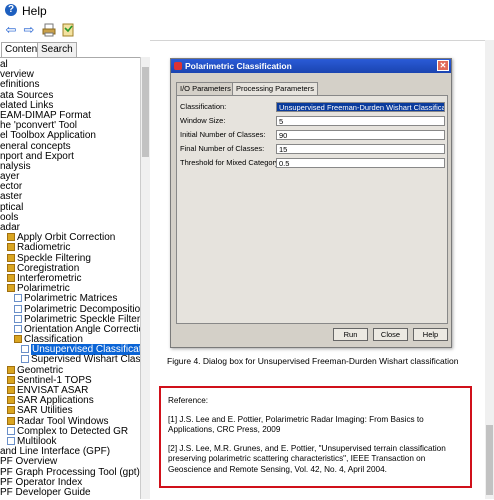 The image size is (494, 500). Describe the element at coordinates (489, 269) in the screenshot. I see `content-scrollbar` at that location.